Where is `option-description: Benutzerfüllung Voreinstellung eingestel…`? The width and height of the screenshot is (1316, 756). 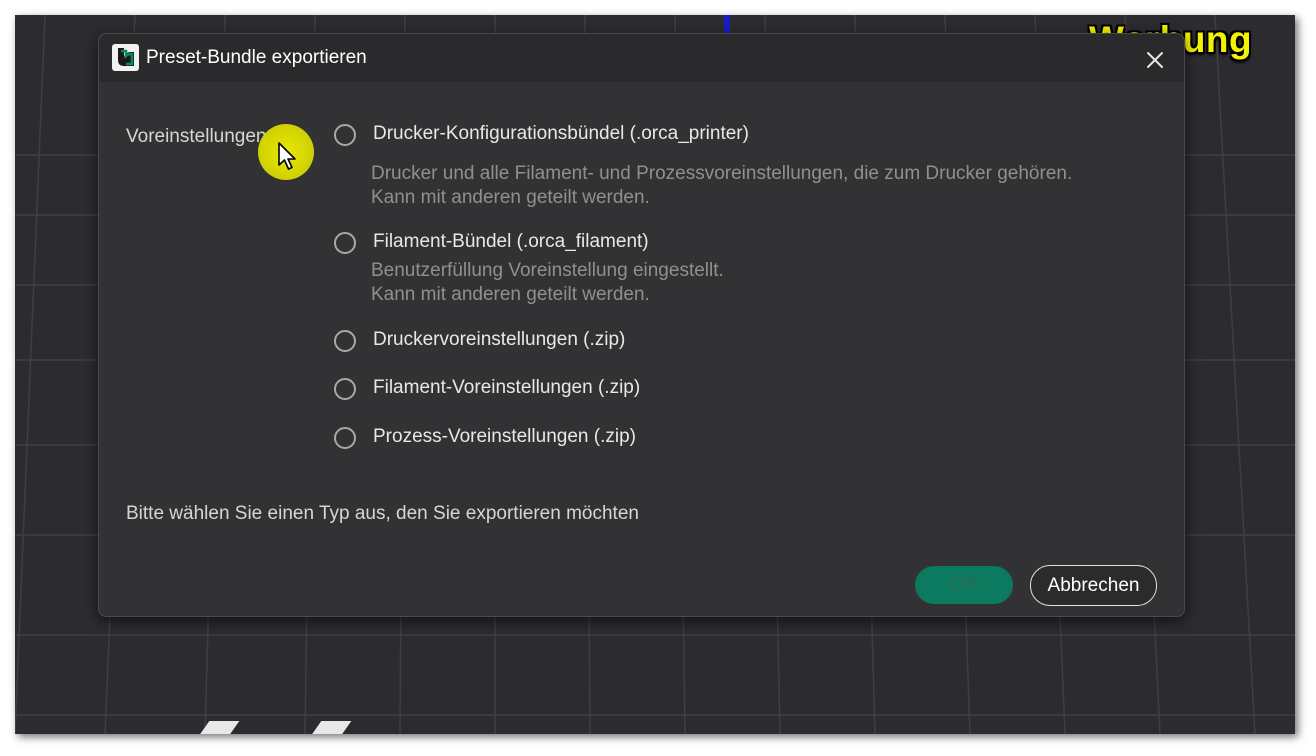
option-description: Benutzerfüllung Voreinstellung eingestel… is located at coordinates (547, 270).